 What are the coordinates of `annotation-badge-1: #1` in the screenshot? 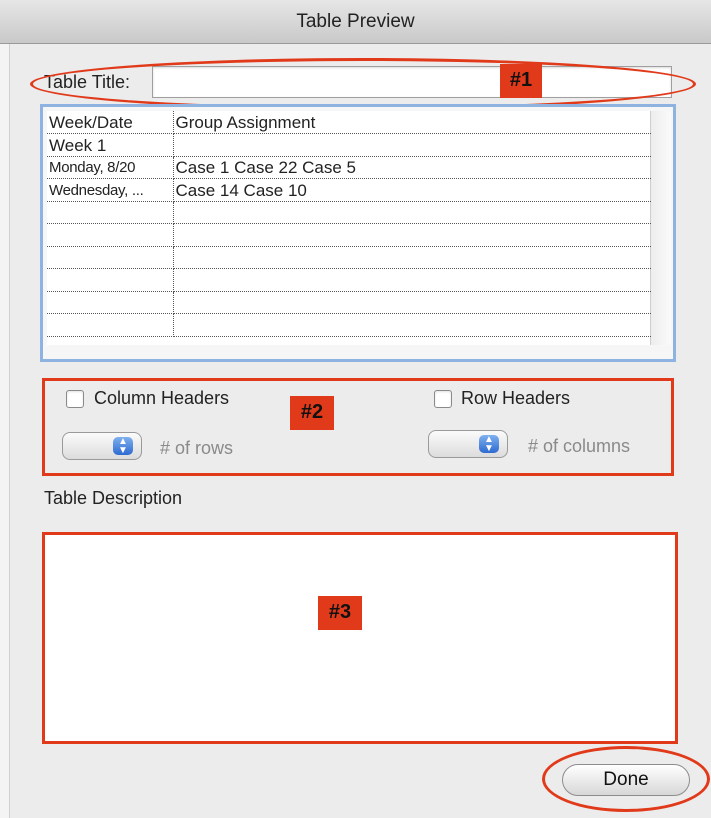 It's located at (521, 81).